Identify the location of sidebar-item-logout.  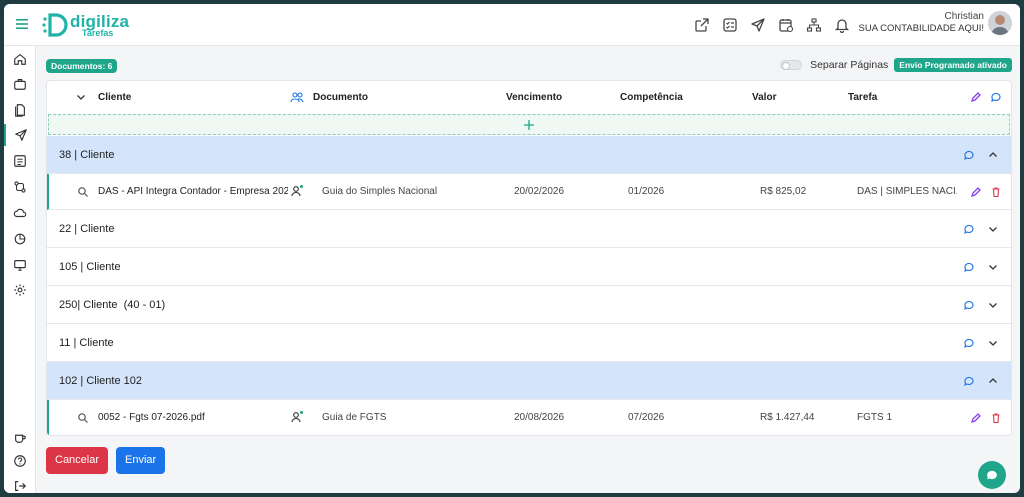
(20, 484).